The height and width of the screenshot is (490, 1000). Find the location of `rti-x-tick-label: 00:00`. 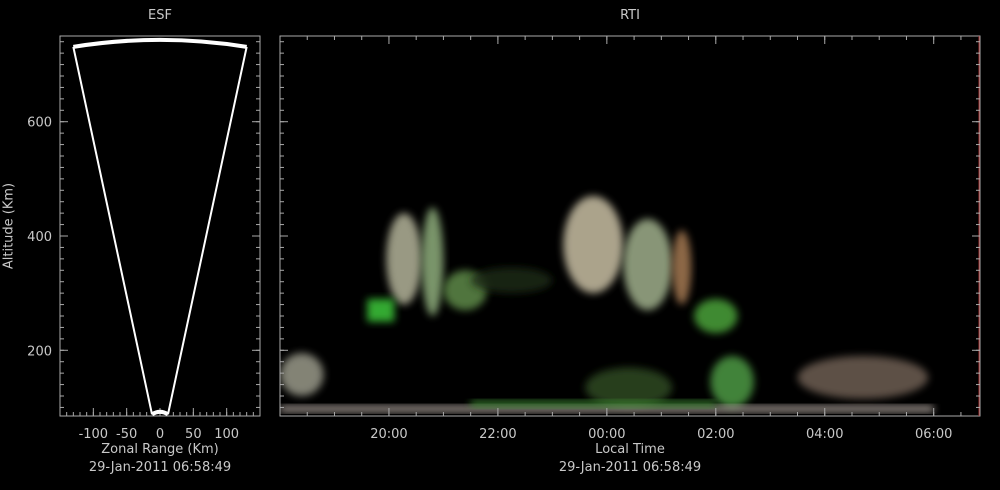

rti-x-tick-label: 00:00 is located at coordinates (606, 434).